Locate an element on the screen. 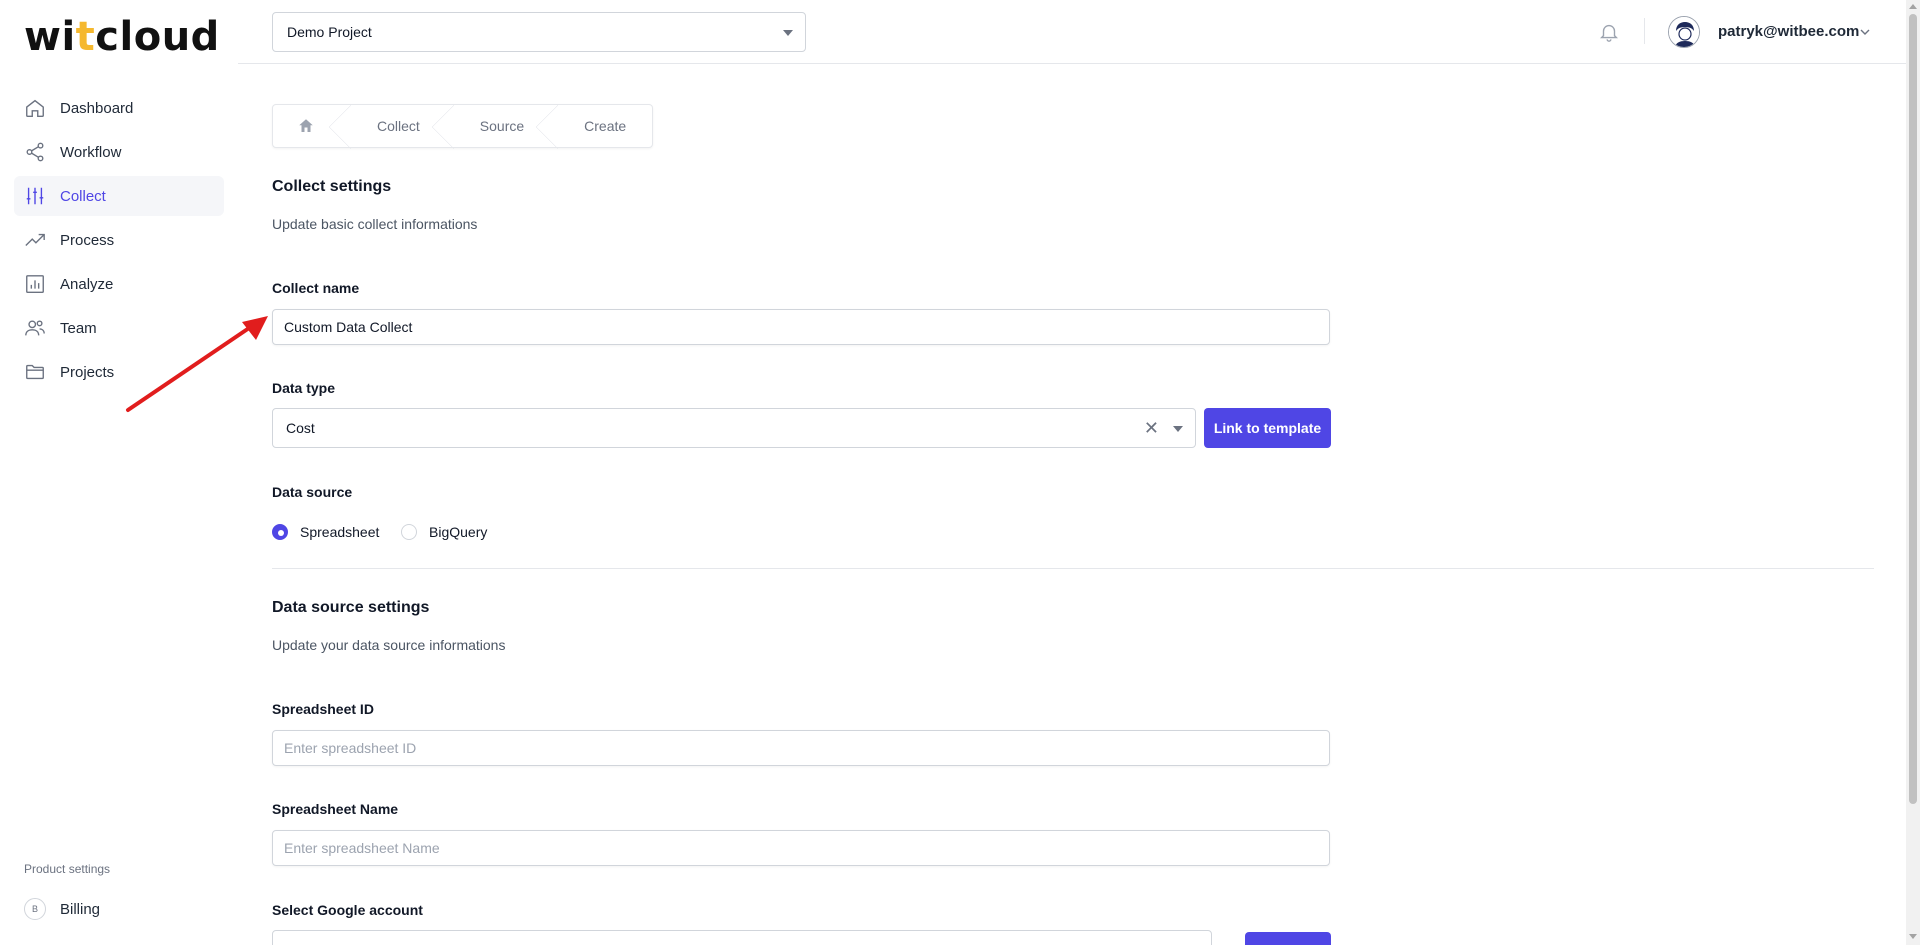 This screenshot has height=945, width=1920. sidebar-item-label: Analyze is located at coordinates (87, 284).